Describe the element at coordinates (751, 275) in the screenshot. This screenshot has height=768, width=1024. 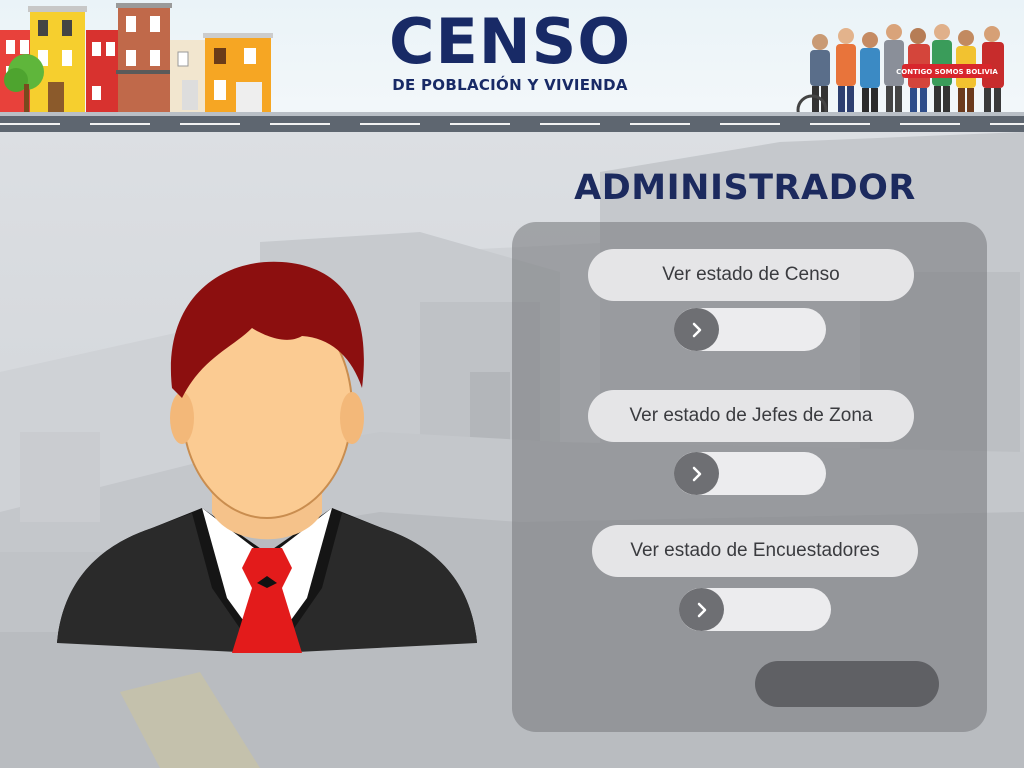
I see `menu-item-label-censo: Ver estado de Censo` at that location.